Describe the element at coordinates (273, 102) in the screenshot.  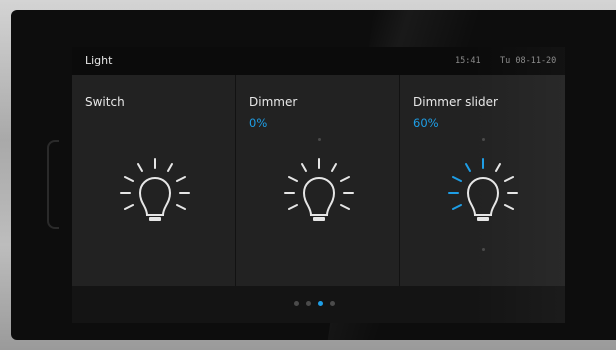
I see `tile-label: Dimmer` at that location.